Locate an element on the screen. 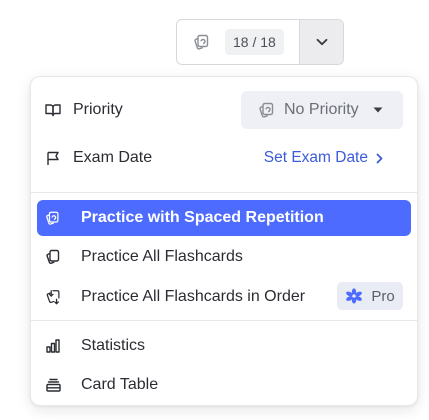  pro-badge-label: Pro is located at coordinates (383, 296).